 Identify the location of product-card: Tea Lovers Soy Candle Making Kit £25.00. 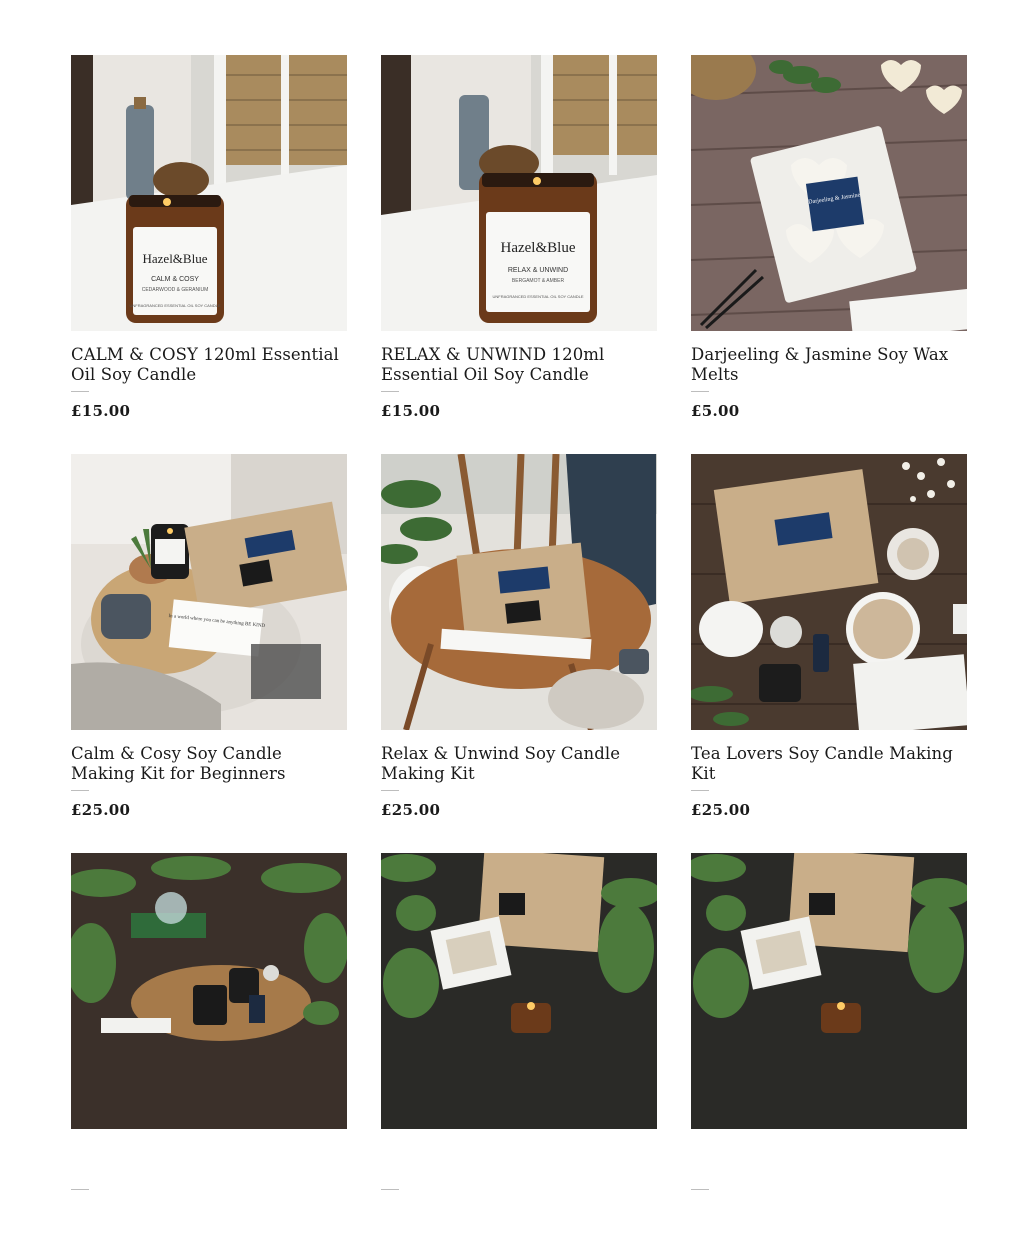
(829, 653).